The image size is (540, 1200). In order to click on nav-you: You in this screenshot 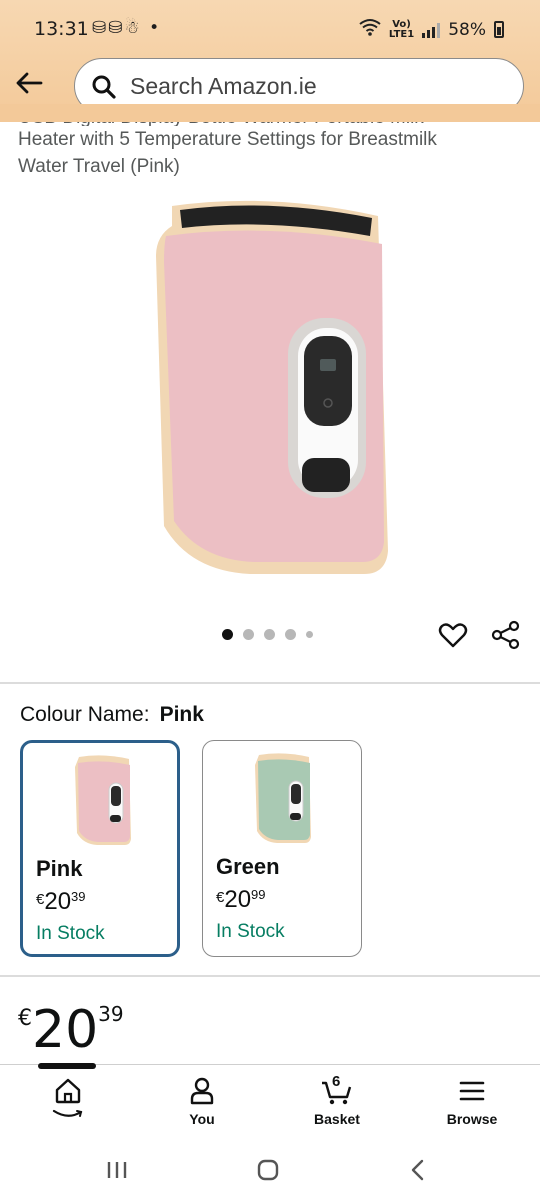, I will do `click(202, 1103)`.